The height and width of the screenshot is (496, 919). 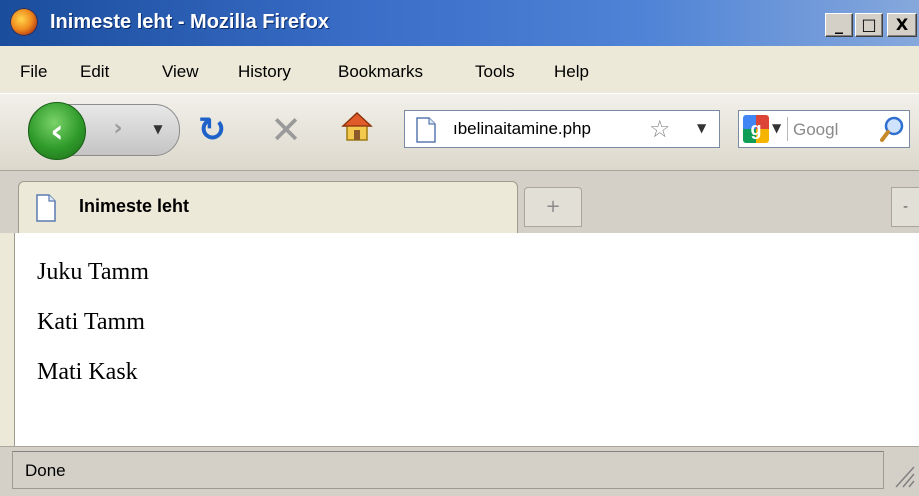 I want to click on url-dropdown-icon: ▼, so click(x=701, y=128).